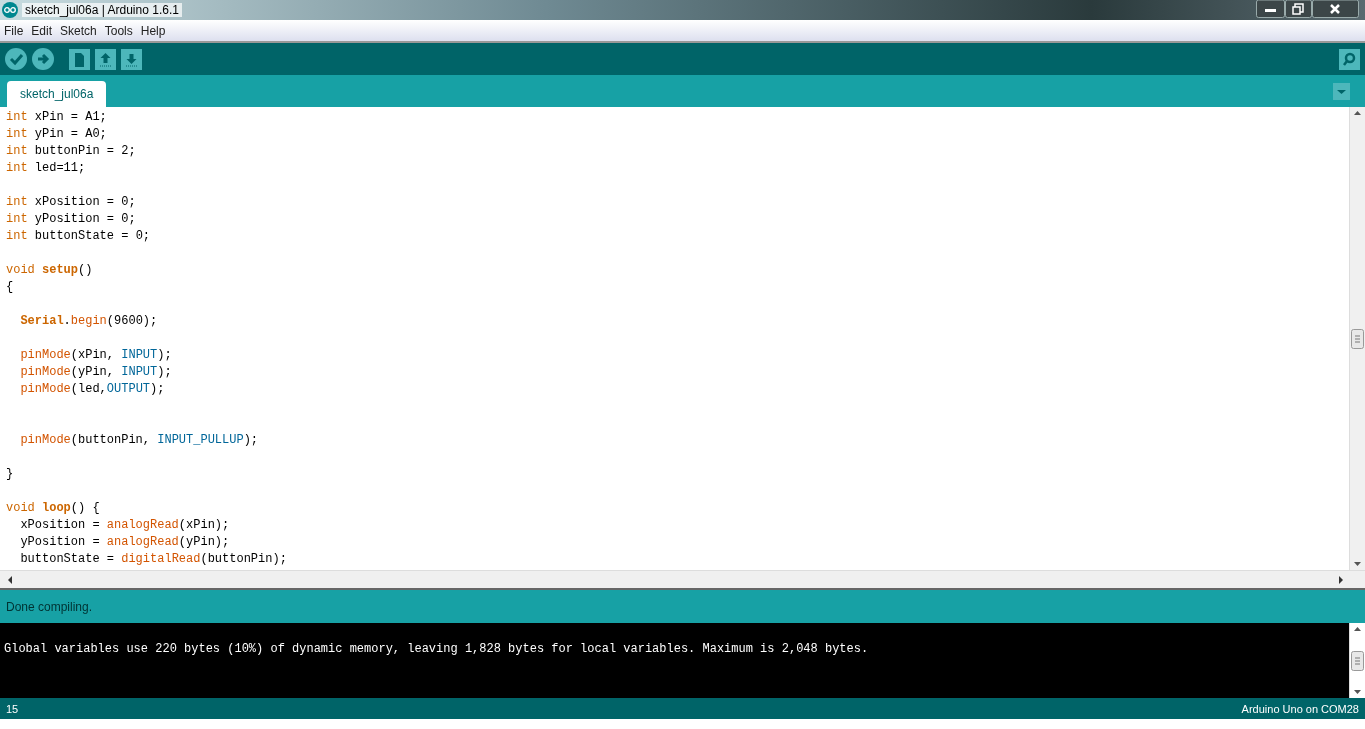 The width and height of the screenshot is (1365, 729). What do you see at coordinates (89, 321) in the screenshot?
I see `code-line: Serial.begin(9600);` at bounding box center [89, 321].